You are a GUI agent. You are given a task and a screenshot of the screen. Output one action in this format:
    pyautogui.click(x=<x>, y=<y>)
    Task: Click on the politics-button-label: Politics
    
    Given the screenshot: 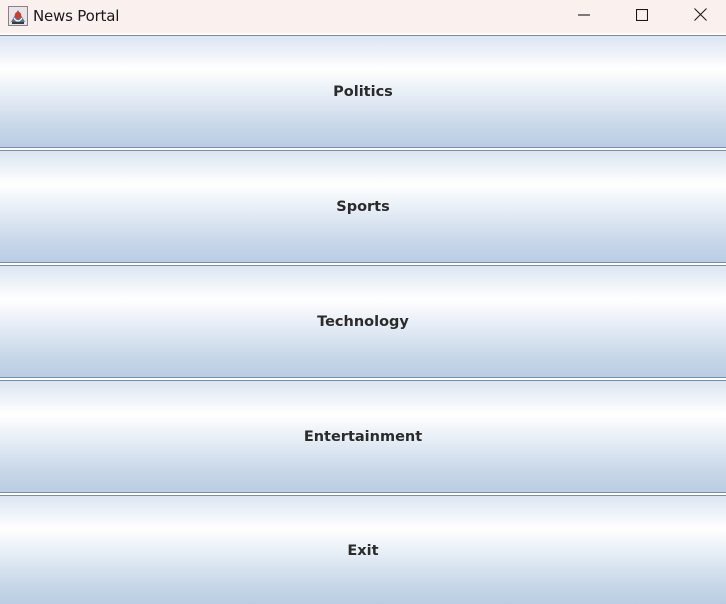 What is the action you would take?
    pyautogui.click(x=363, y=91)
    